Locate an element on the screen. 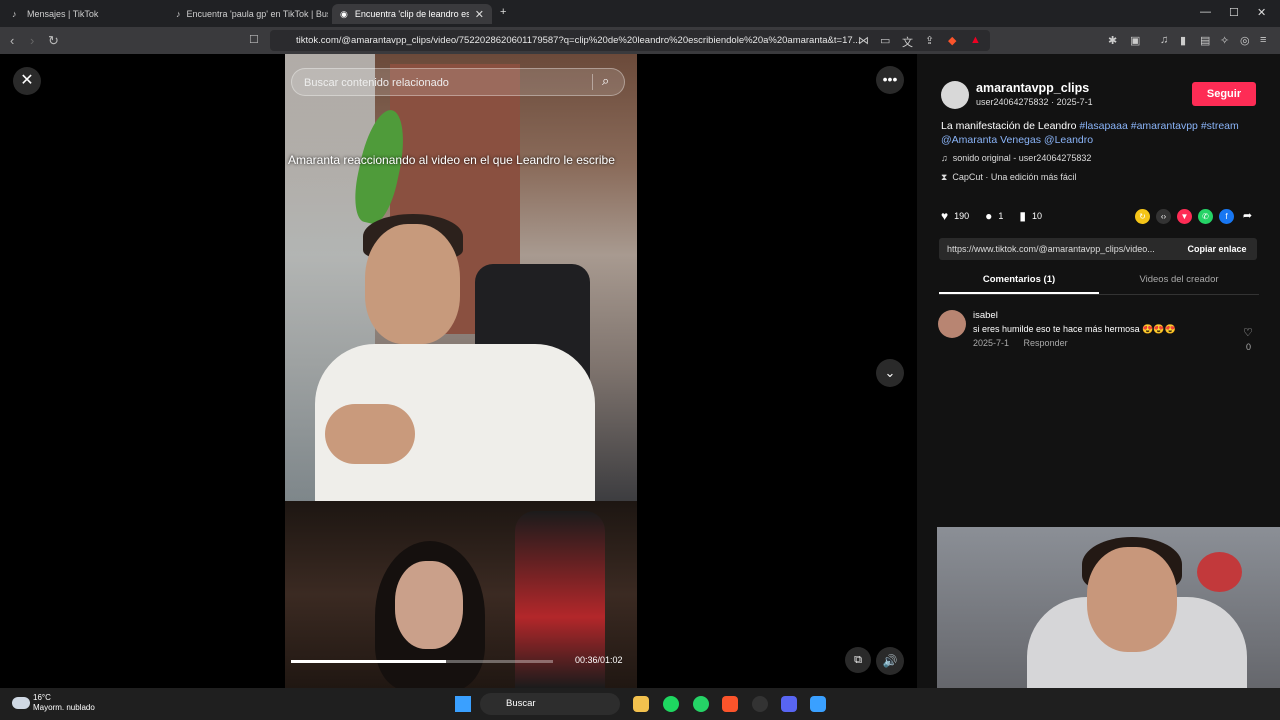 The width and height of the screenshot is (1280, 720). search-icon: ⌕ is located at coordinates (605, 81).